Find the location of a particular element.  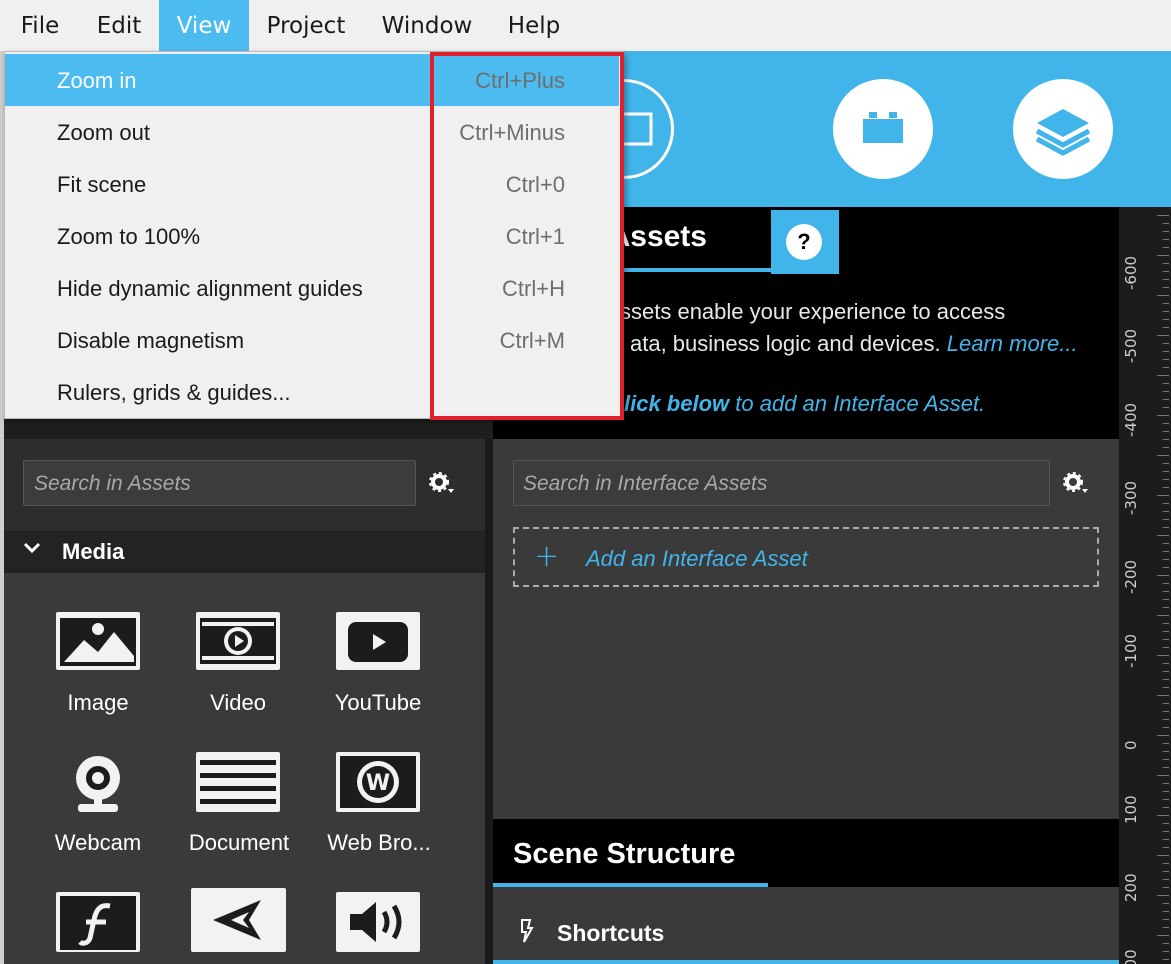

menu-item-shortcut: Ctrl+H is located at coordinates (533, 288).